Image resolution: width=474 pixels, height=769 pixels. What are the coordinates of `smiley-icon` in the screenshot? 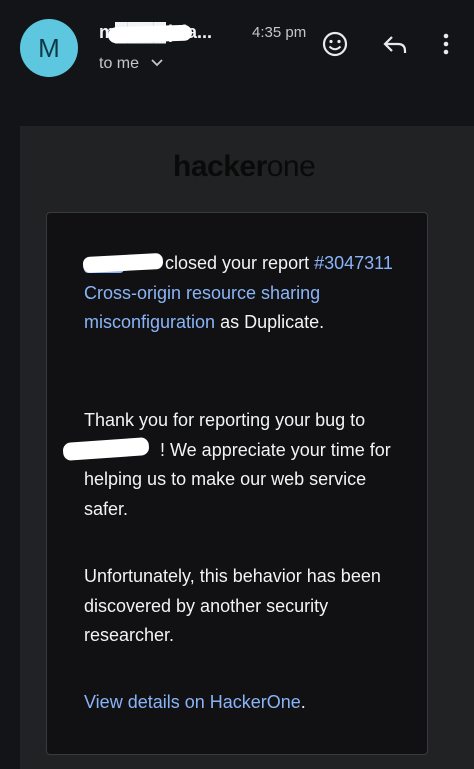 It's located at (335, 44).